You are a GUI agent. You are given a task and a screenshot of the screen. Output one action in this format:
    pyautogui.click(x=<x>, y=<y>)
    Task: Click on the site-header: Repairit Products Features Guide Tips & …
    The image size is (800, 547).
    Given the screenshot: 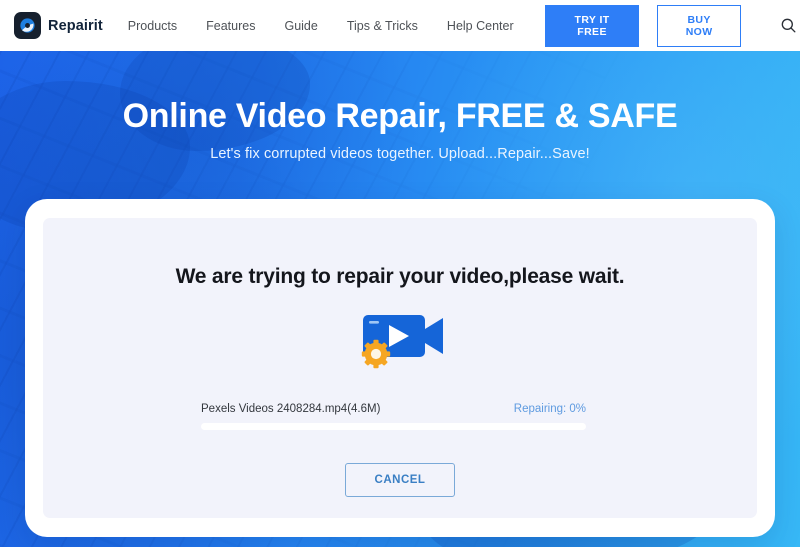 What is the action you would take?
    pyautogui.click(x=400, y=25)
    